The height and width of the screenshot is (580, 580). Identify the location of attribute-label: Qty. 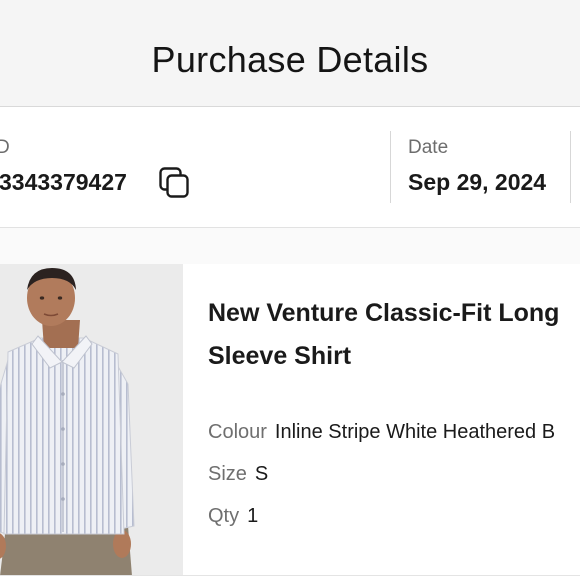
(224, 516).